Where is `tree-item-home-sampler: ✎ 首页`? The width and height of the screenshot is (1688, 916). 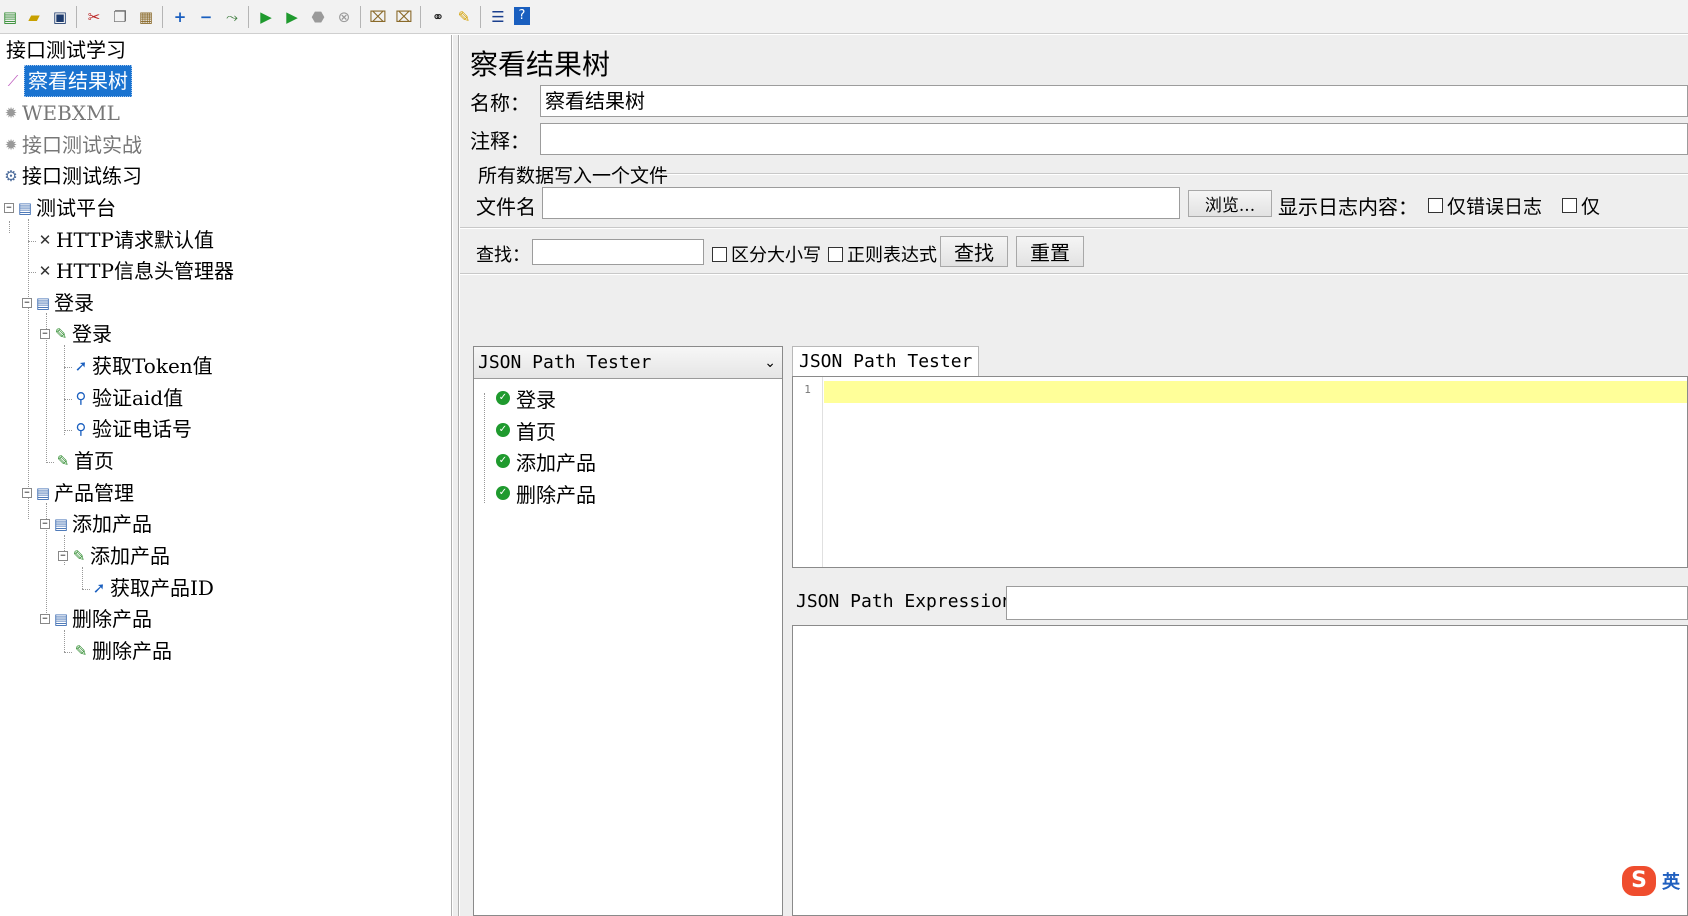
tree-item-home-sampler: ✎ 首页 is located at coordinates (84, 461).